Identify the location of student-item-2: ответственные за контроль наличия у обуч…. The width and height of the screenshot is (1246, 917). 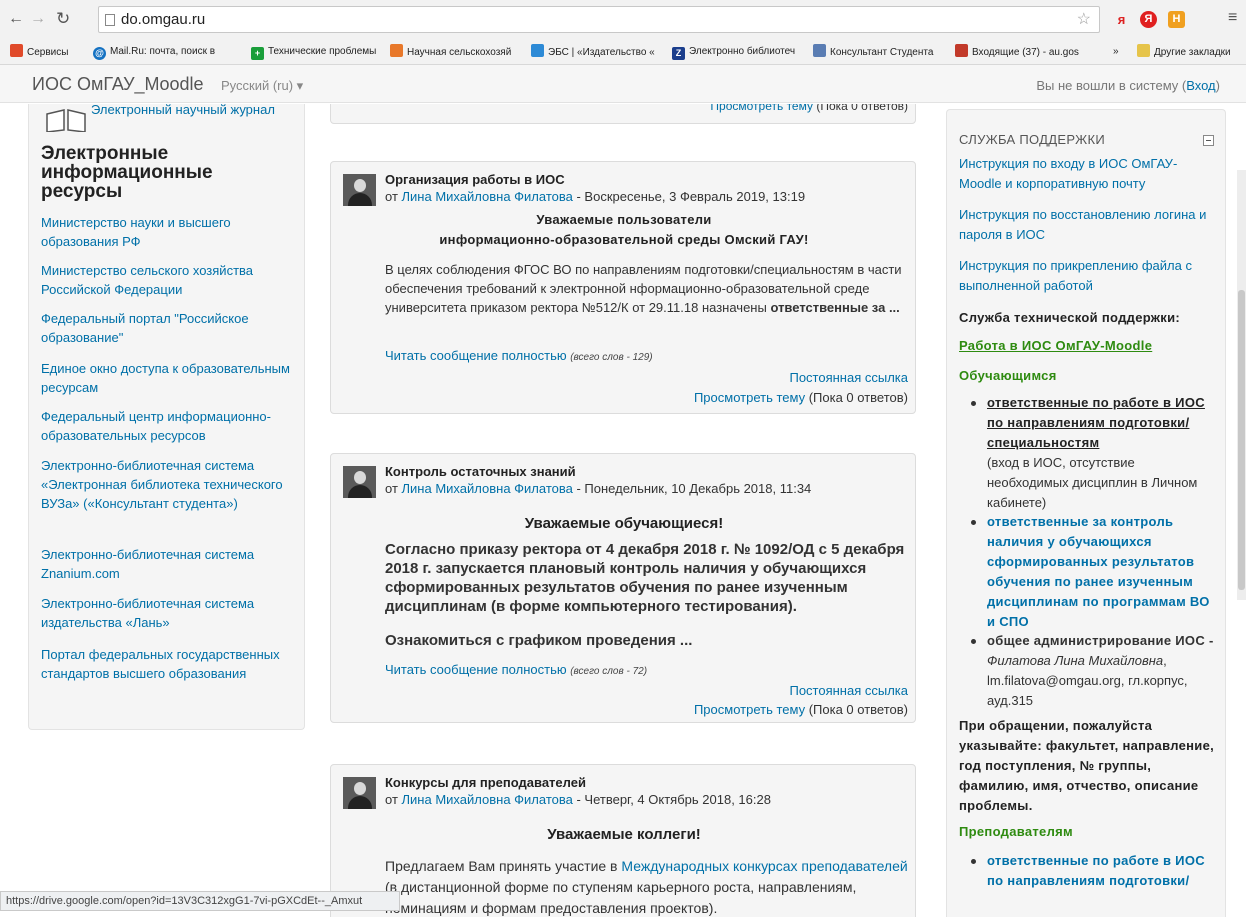
(1094, 572).